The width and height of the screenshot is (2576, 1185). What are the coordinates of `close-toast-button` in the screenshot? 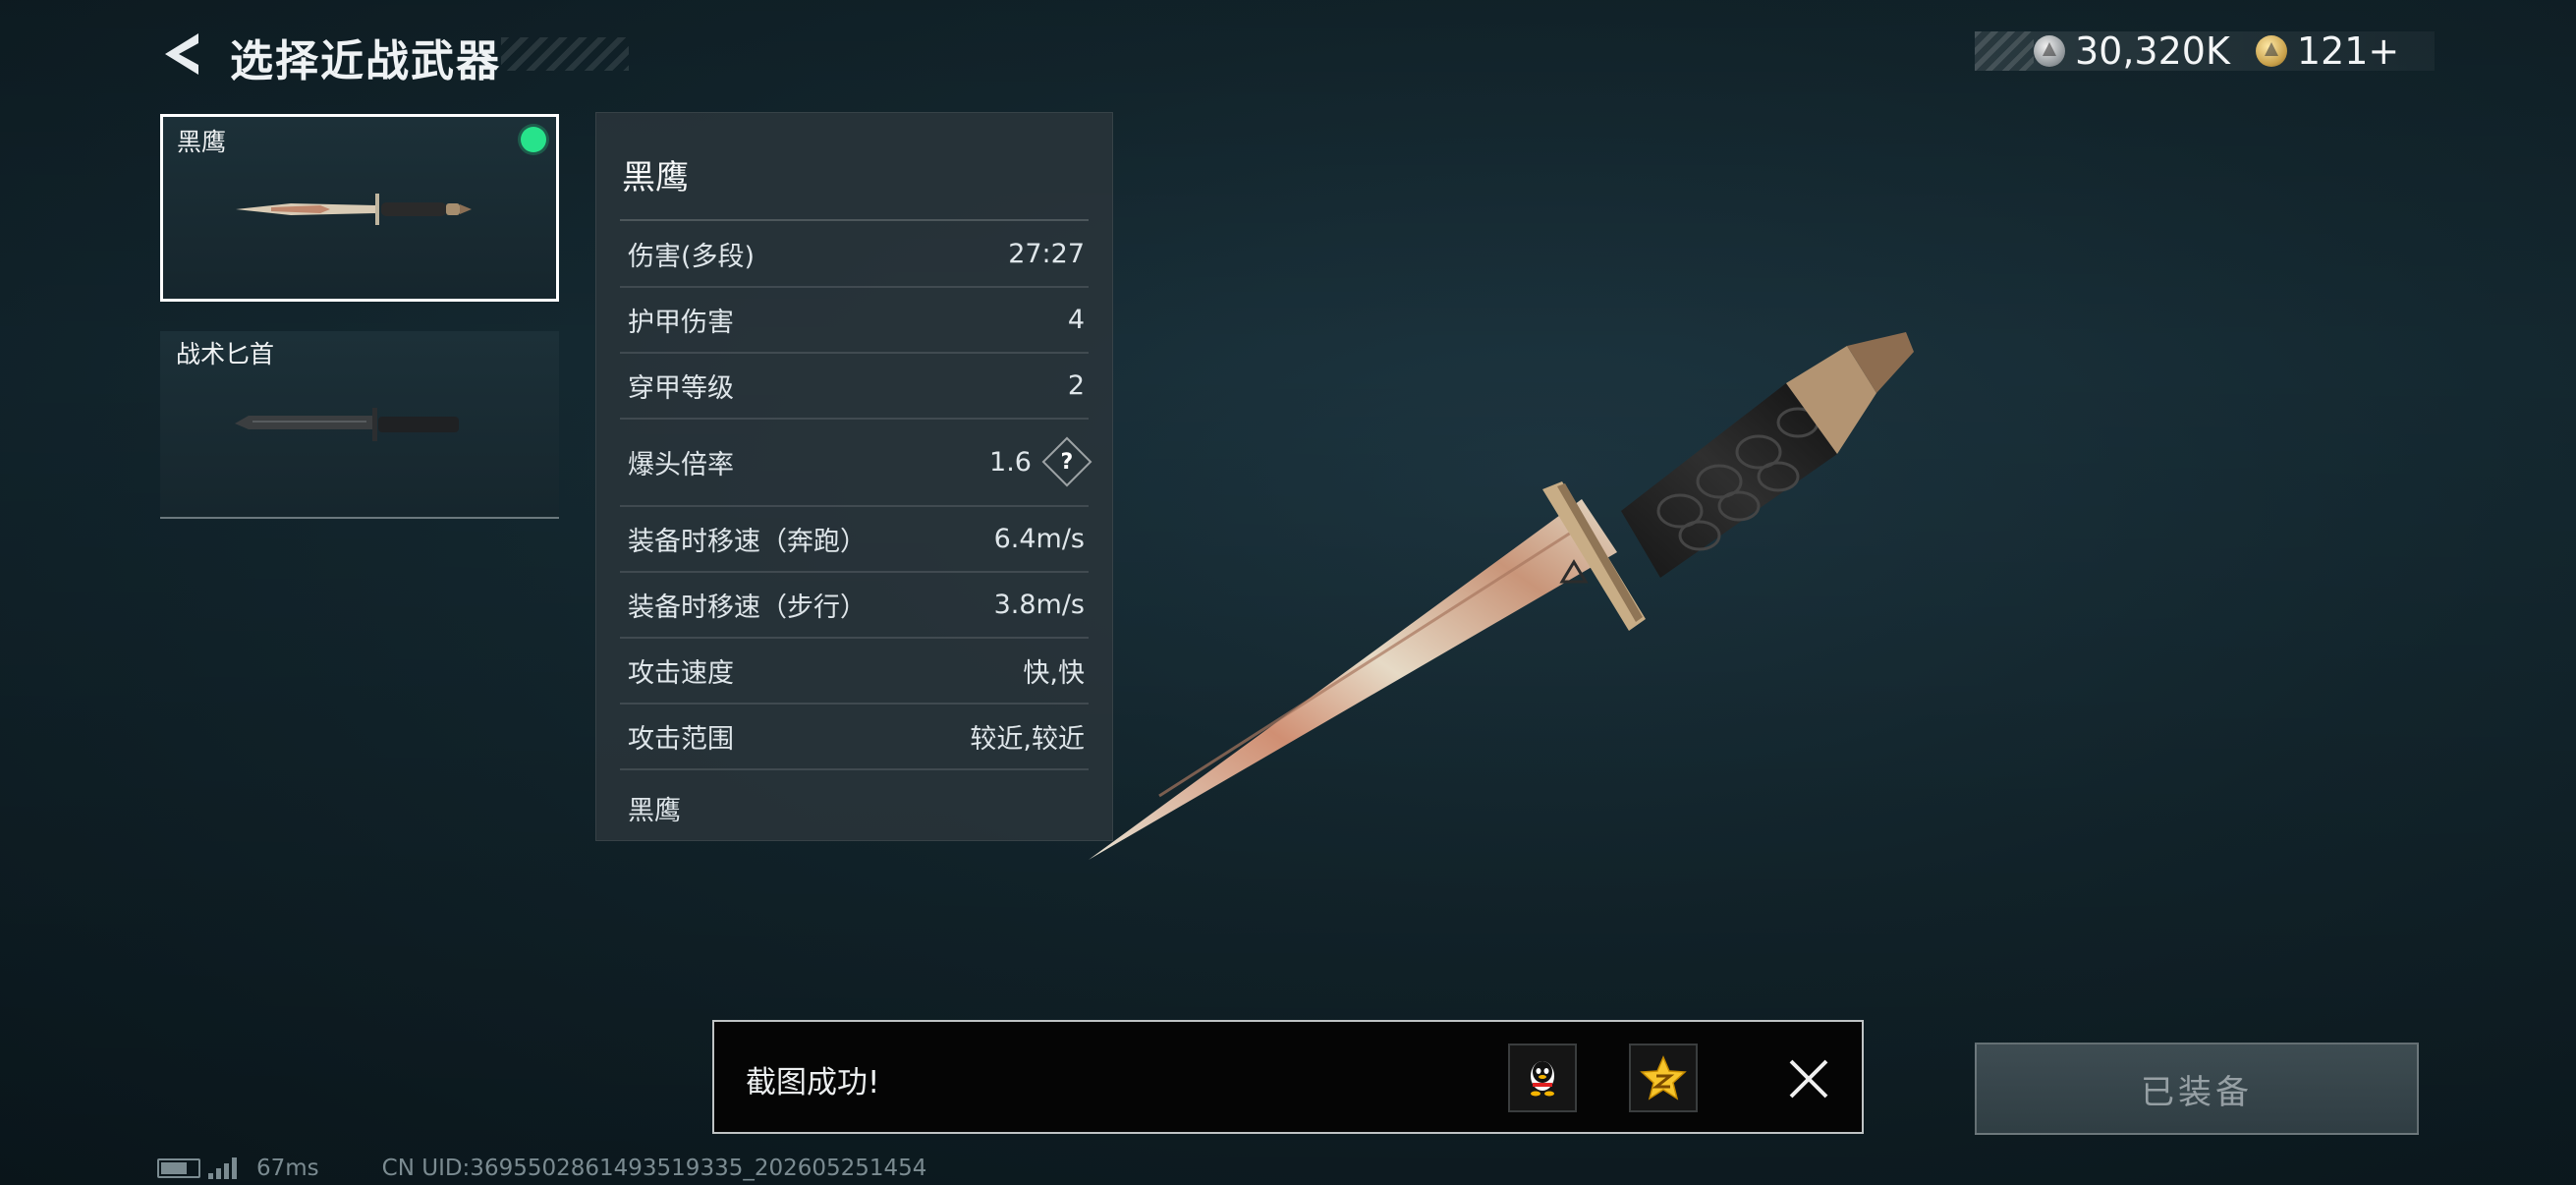 It's located at (1808, 1079).